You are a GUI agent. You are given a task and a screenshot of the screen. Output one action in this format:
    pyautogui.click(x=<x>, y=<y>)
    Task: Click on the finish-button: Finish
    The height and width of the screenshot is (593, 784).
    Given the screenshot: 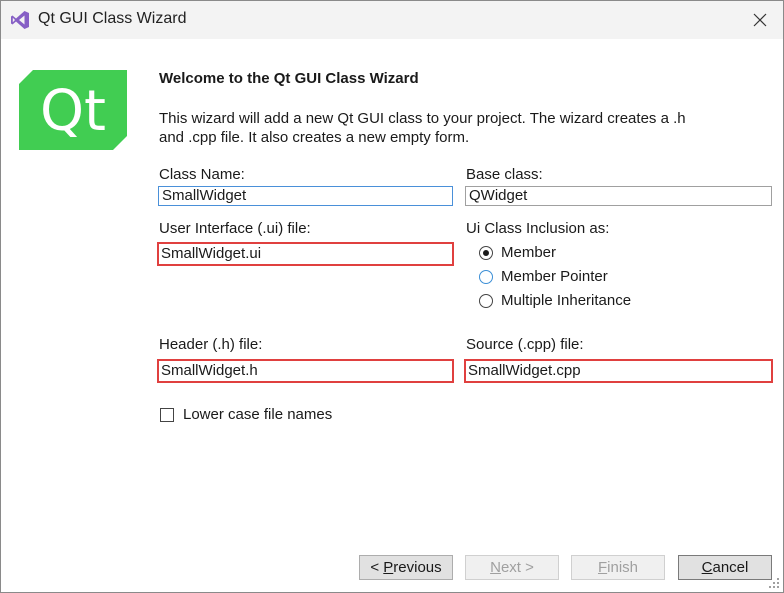 What is the action you would take?
    pyautogui.click(x=618, y=567)
    